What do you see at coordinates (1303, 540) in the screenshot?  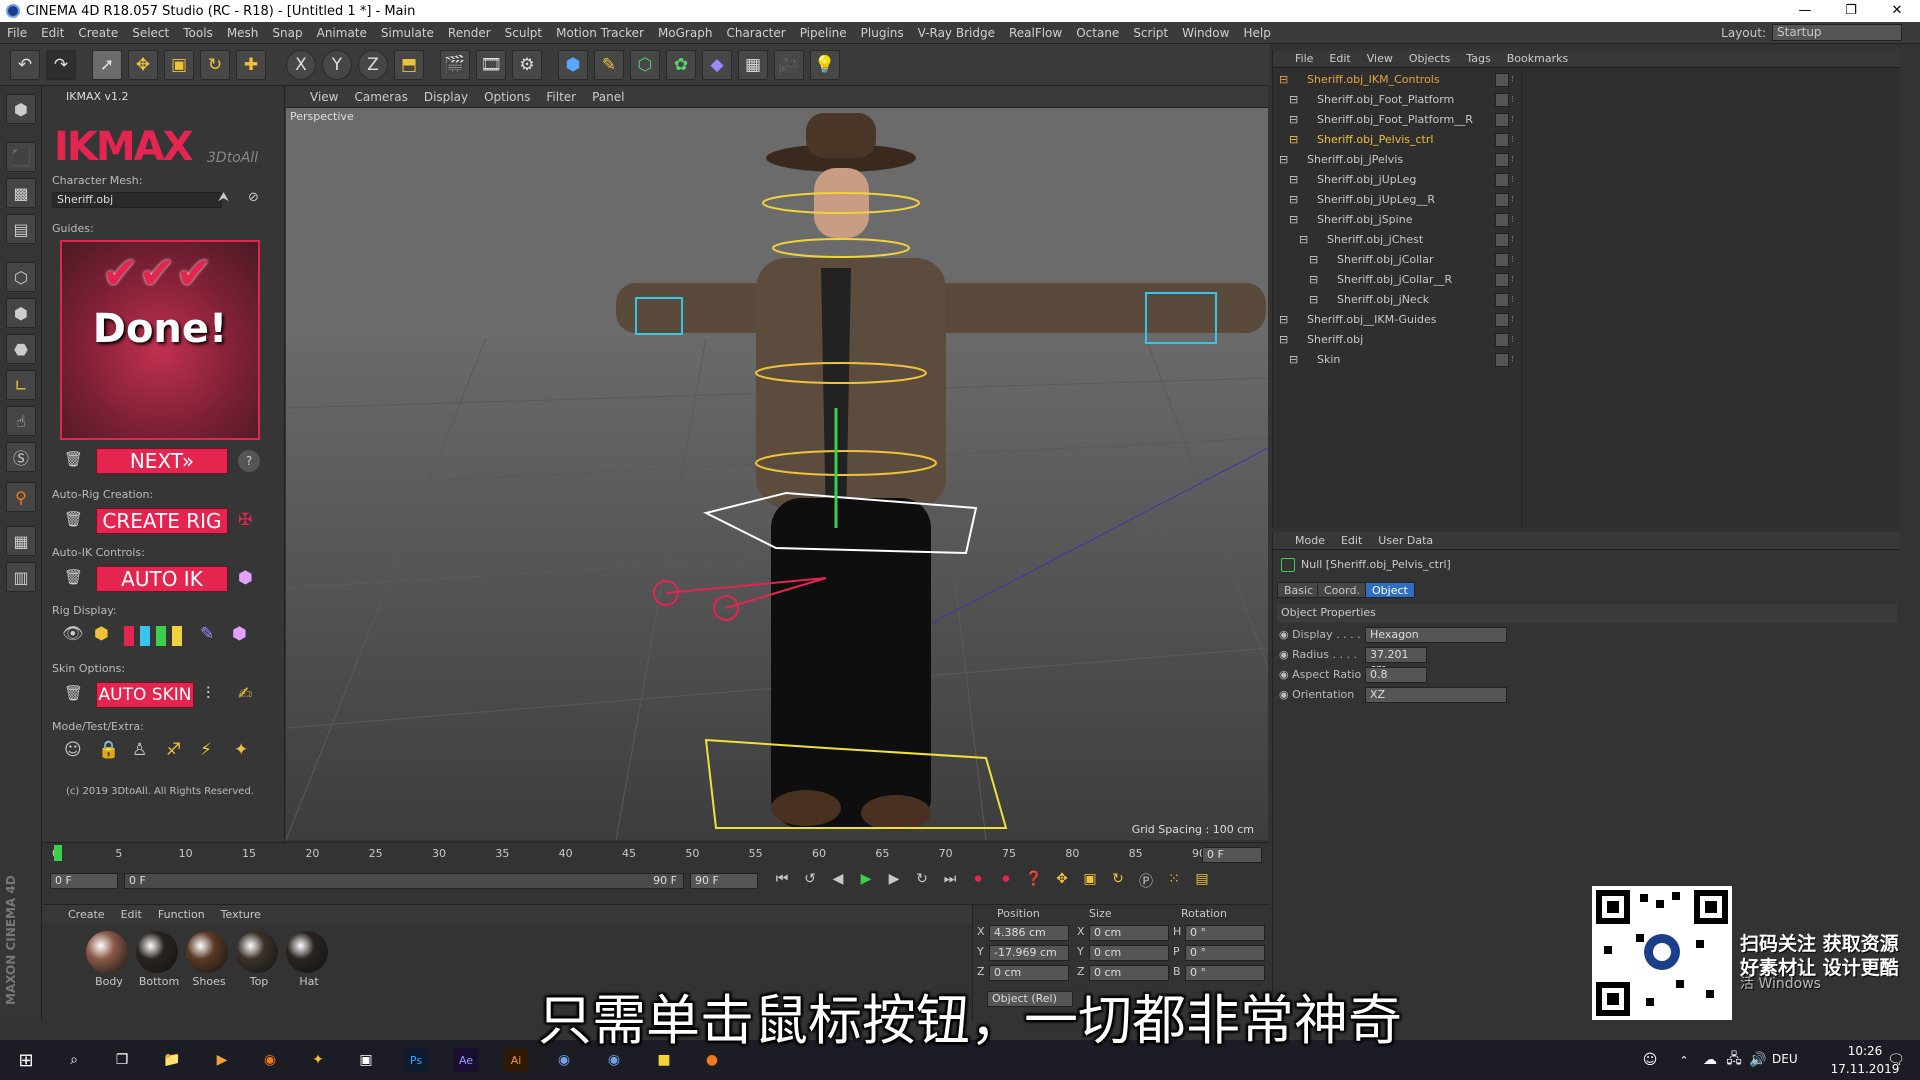 I see `am-menu-mode: Mode` at bounding box center [1303, 540].